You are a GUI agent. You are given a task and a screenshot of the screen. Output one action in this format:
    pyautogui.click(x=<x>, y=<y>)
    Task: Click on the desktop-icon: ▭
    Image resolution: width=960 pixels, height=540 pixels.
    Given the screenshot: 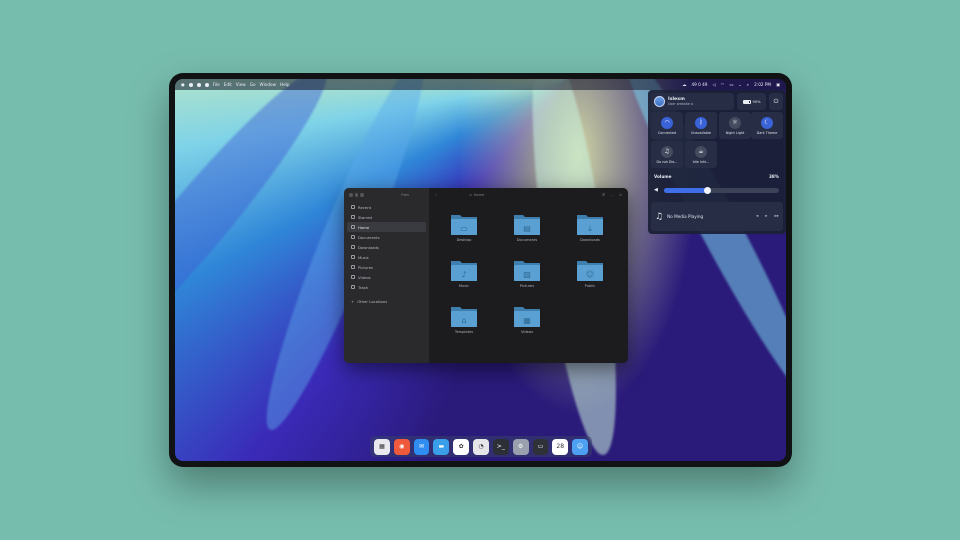 What is the action you would take?
    pyautogui.click(x=464, y=225)
    